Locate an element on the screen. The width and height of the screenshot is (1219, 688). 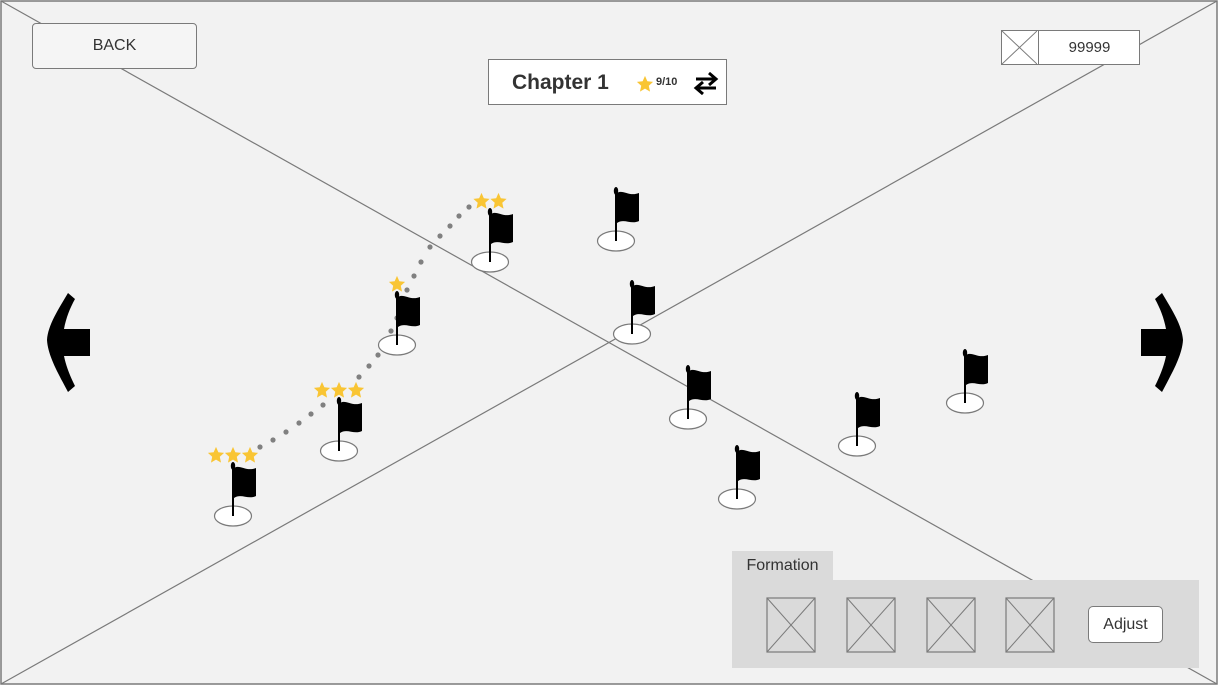
chapter-header: Chapter 1 9/10 is located at coordinates (607, 82).